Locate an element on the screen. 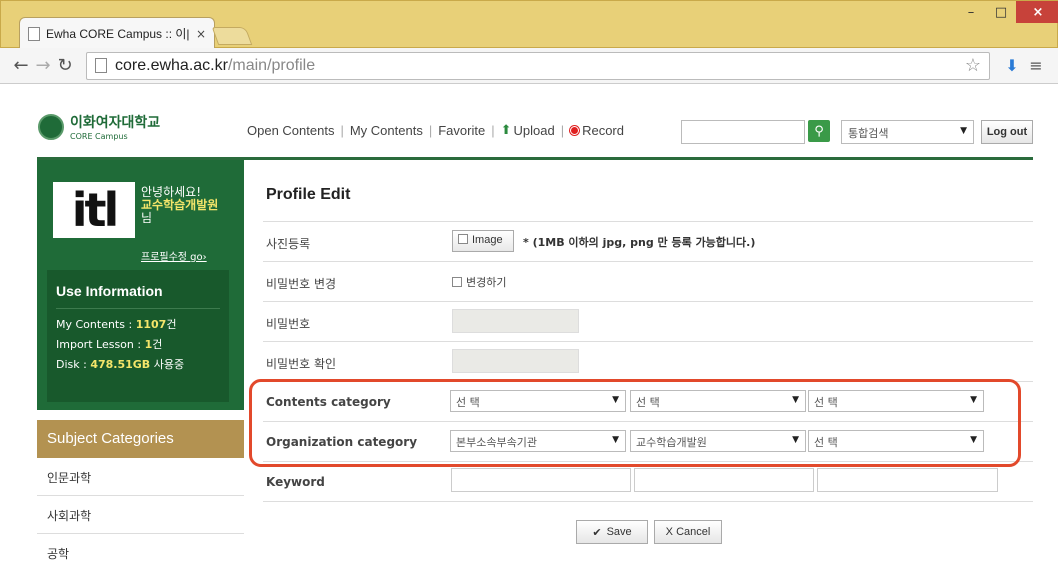 The image size is (1058, 565). search-button: ⚲ is located at coordinates (819, 131).